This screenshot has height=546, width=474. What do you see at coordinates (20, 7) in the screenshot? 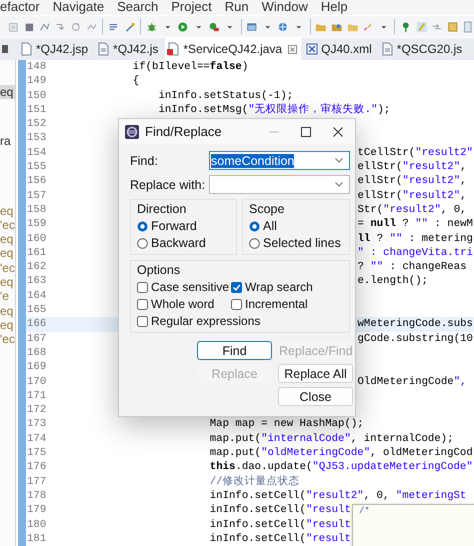
I see `menu-item: efactor` at bounding box center [20, 7].